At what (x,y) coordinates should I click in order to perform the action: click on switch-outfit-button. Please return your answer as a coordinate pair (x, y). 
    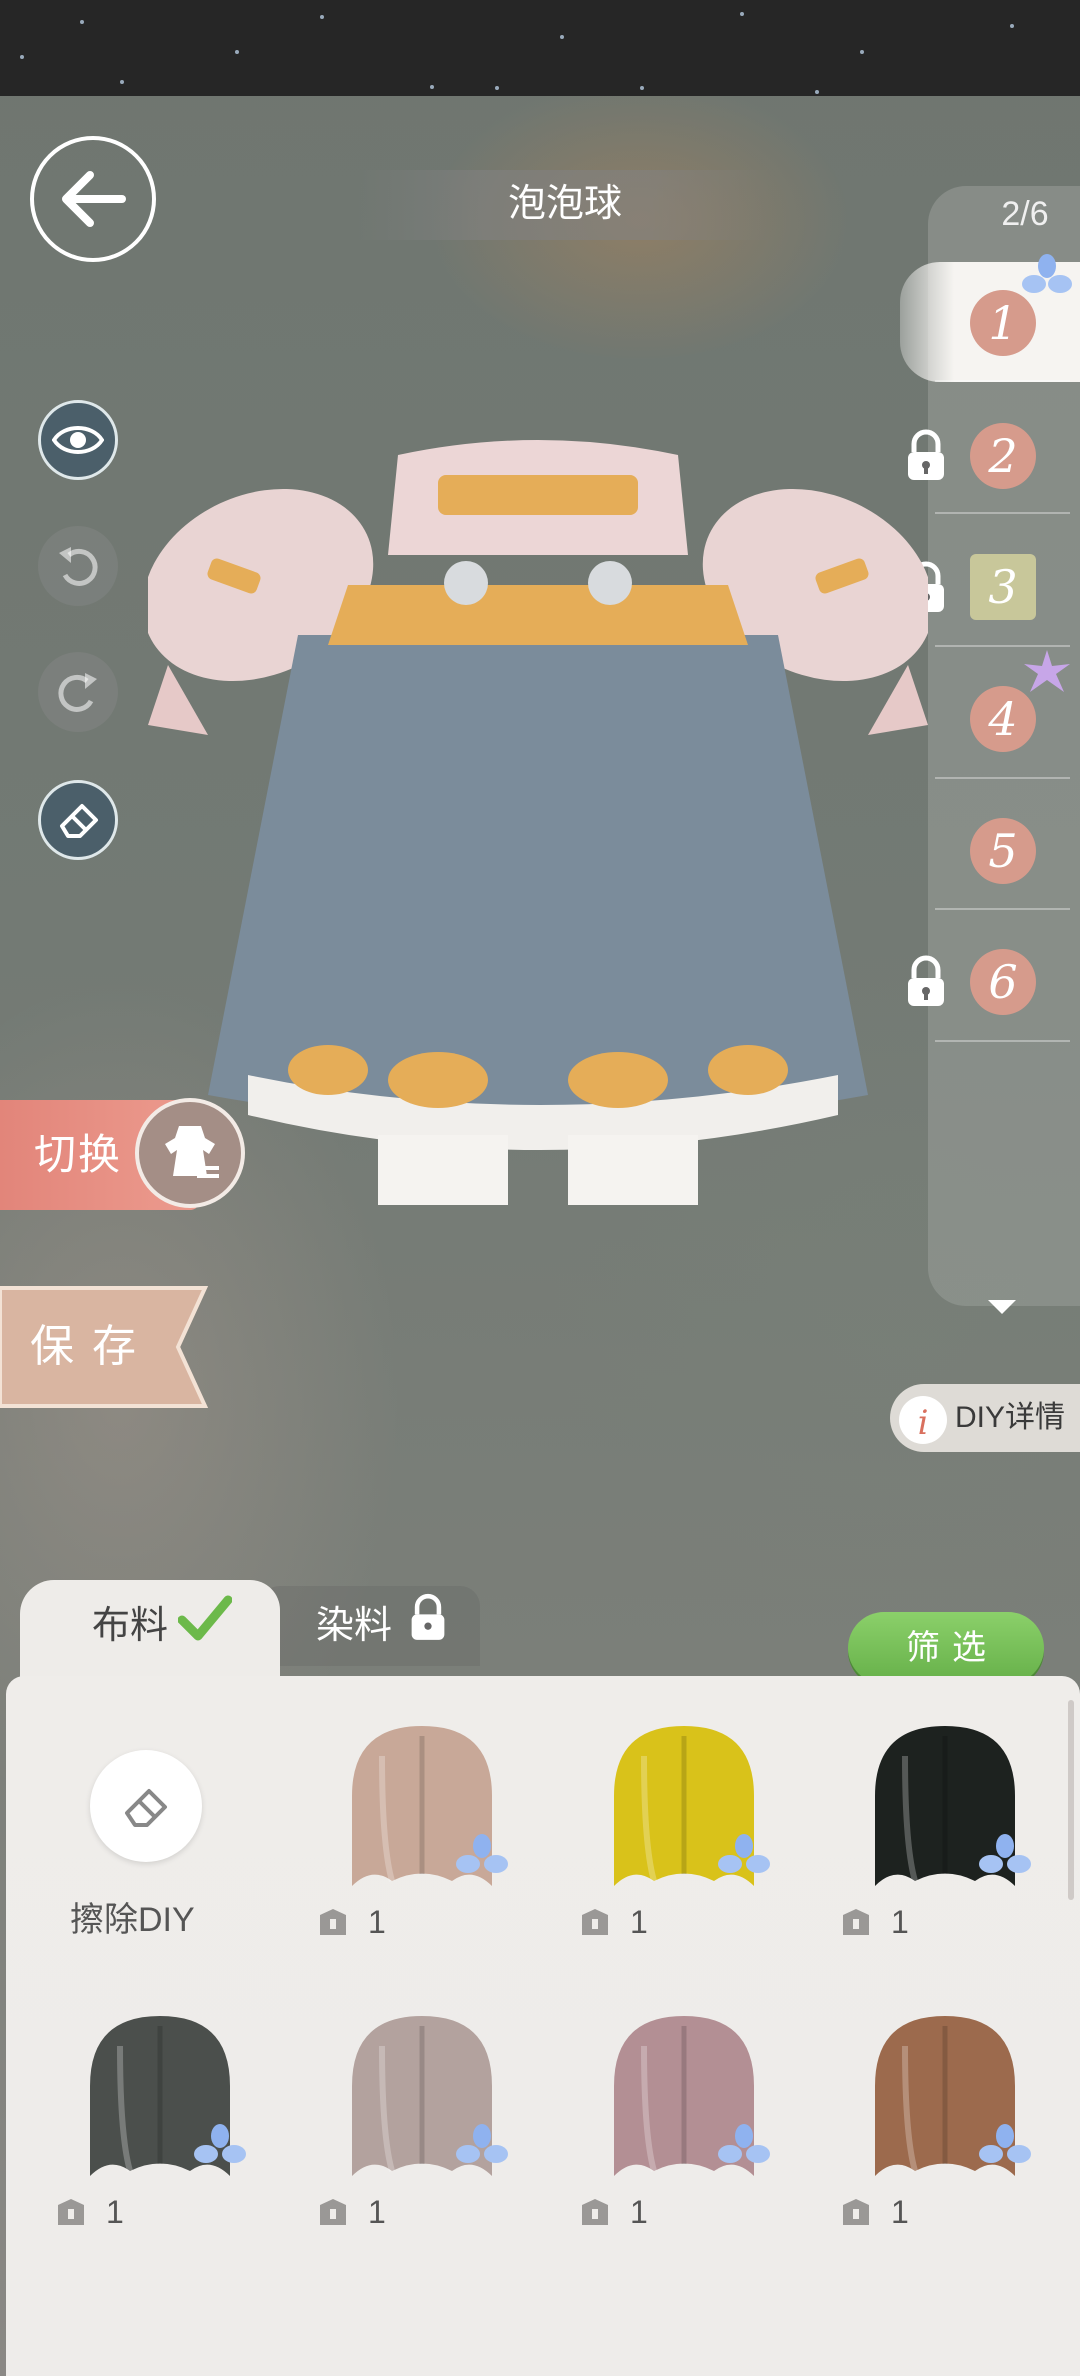
    Looking at the image, I should click on (190, 1153).